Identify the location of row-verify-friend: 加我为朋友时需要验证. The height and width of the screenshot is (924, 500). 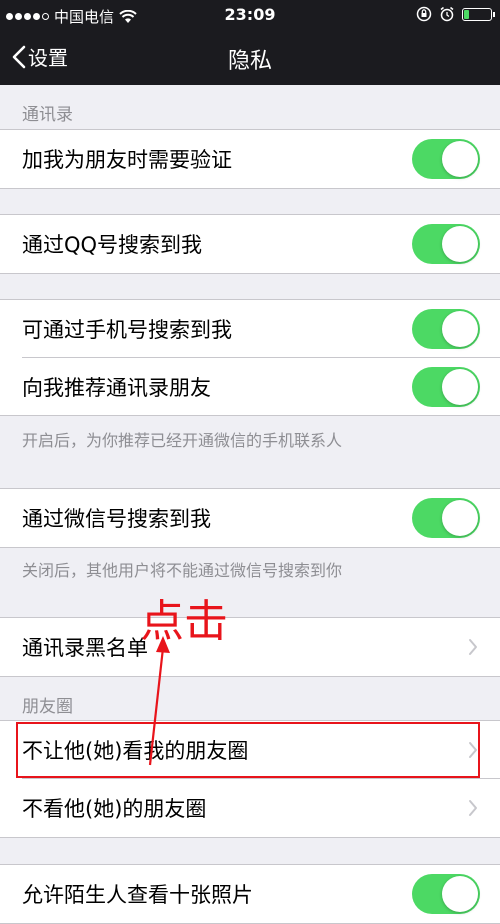
(250, 159).